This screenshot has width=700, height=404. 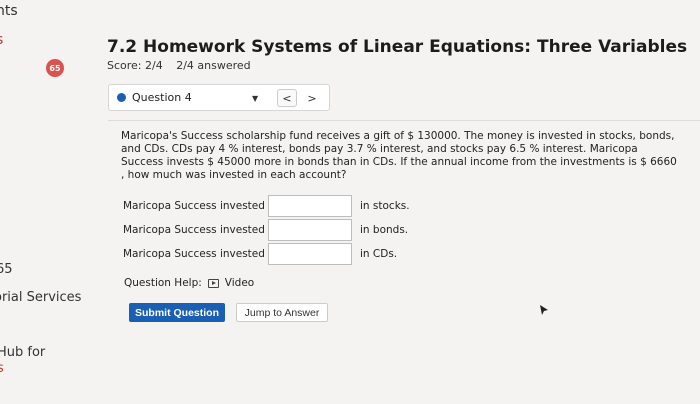 What do you see at coordinates (385, 206) in the screenshot?
I see `answer-unit: in stocks.` at bounding box center [385, 206].